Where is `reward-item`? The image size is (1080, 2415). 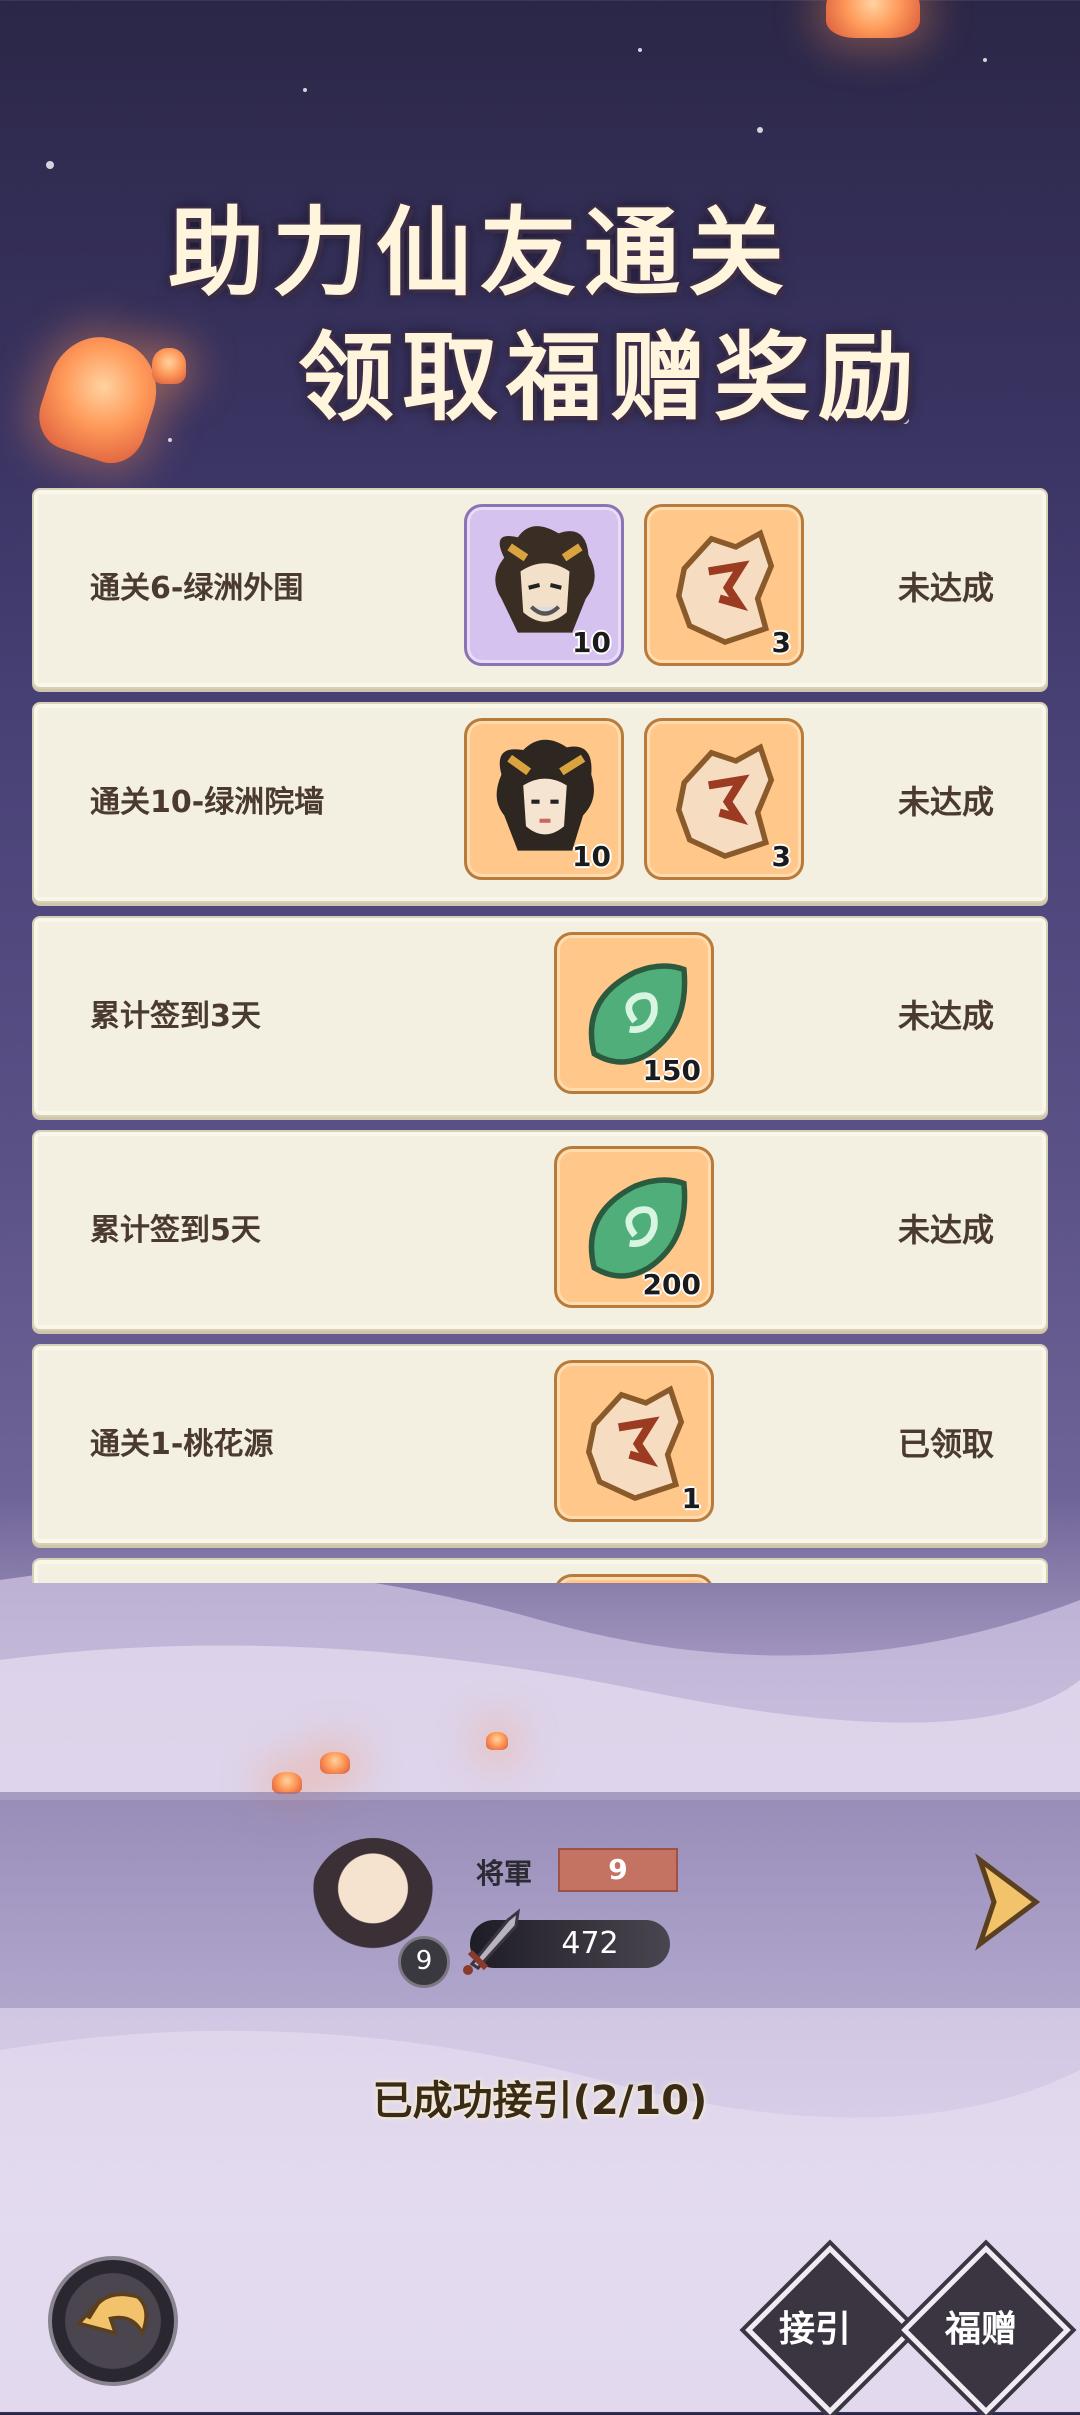
reward-item is located at coordinates (634, 1578).